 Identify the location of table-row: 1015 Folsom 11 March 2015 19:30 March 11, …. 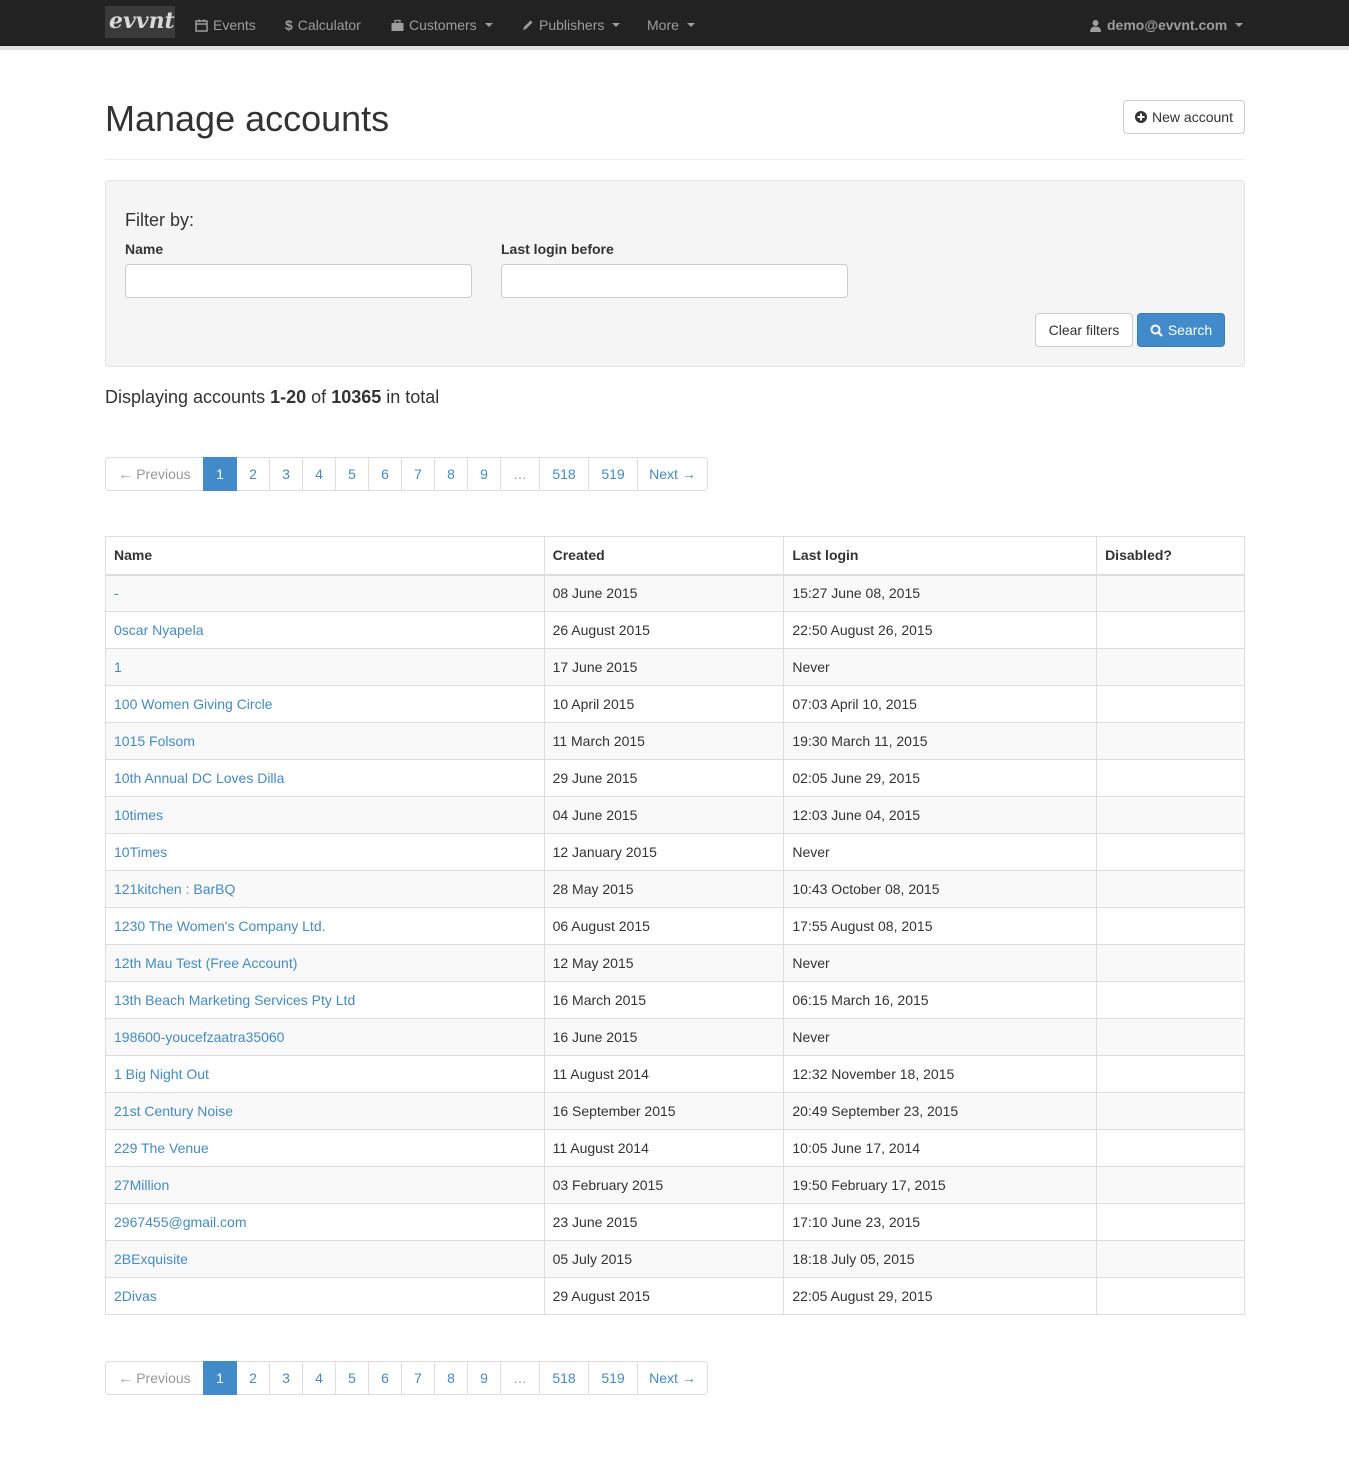
(675, 741).